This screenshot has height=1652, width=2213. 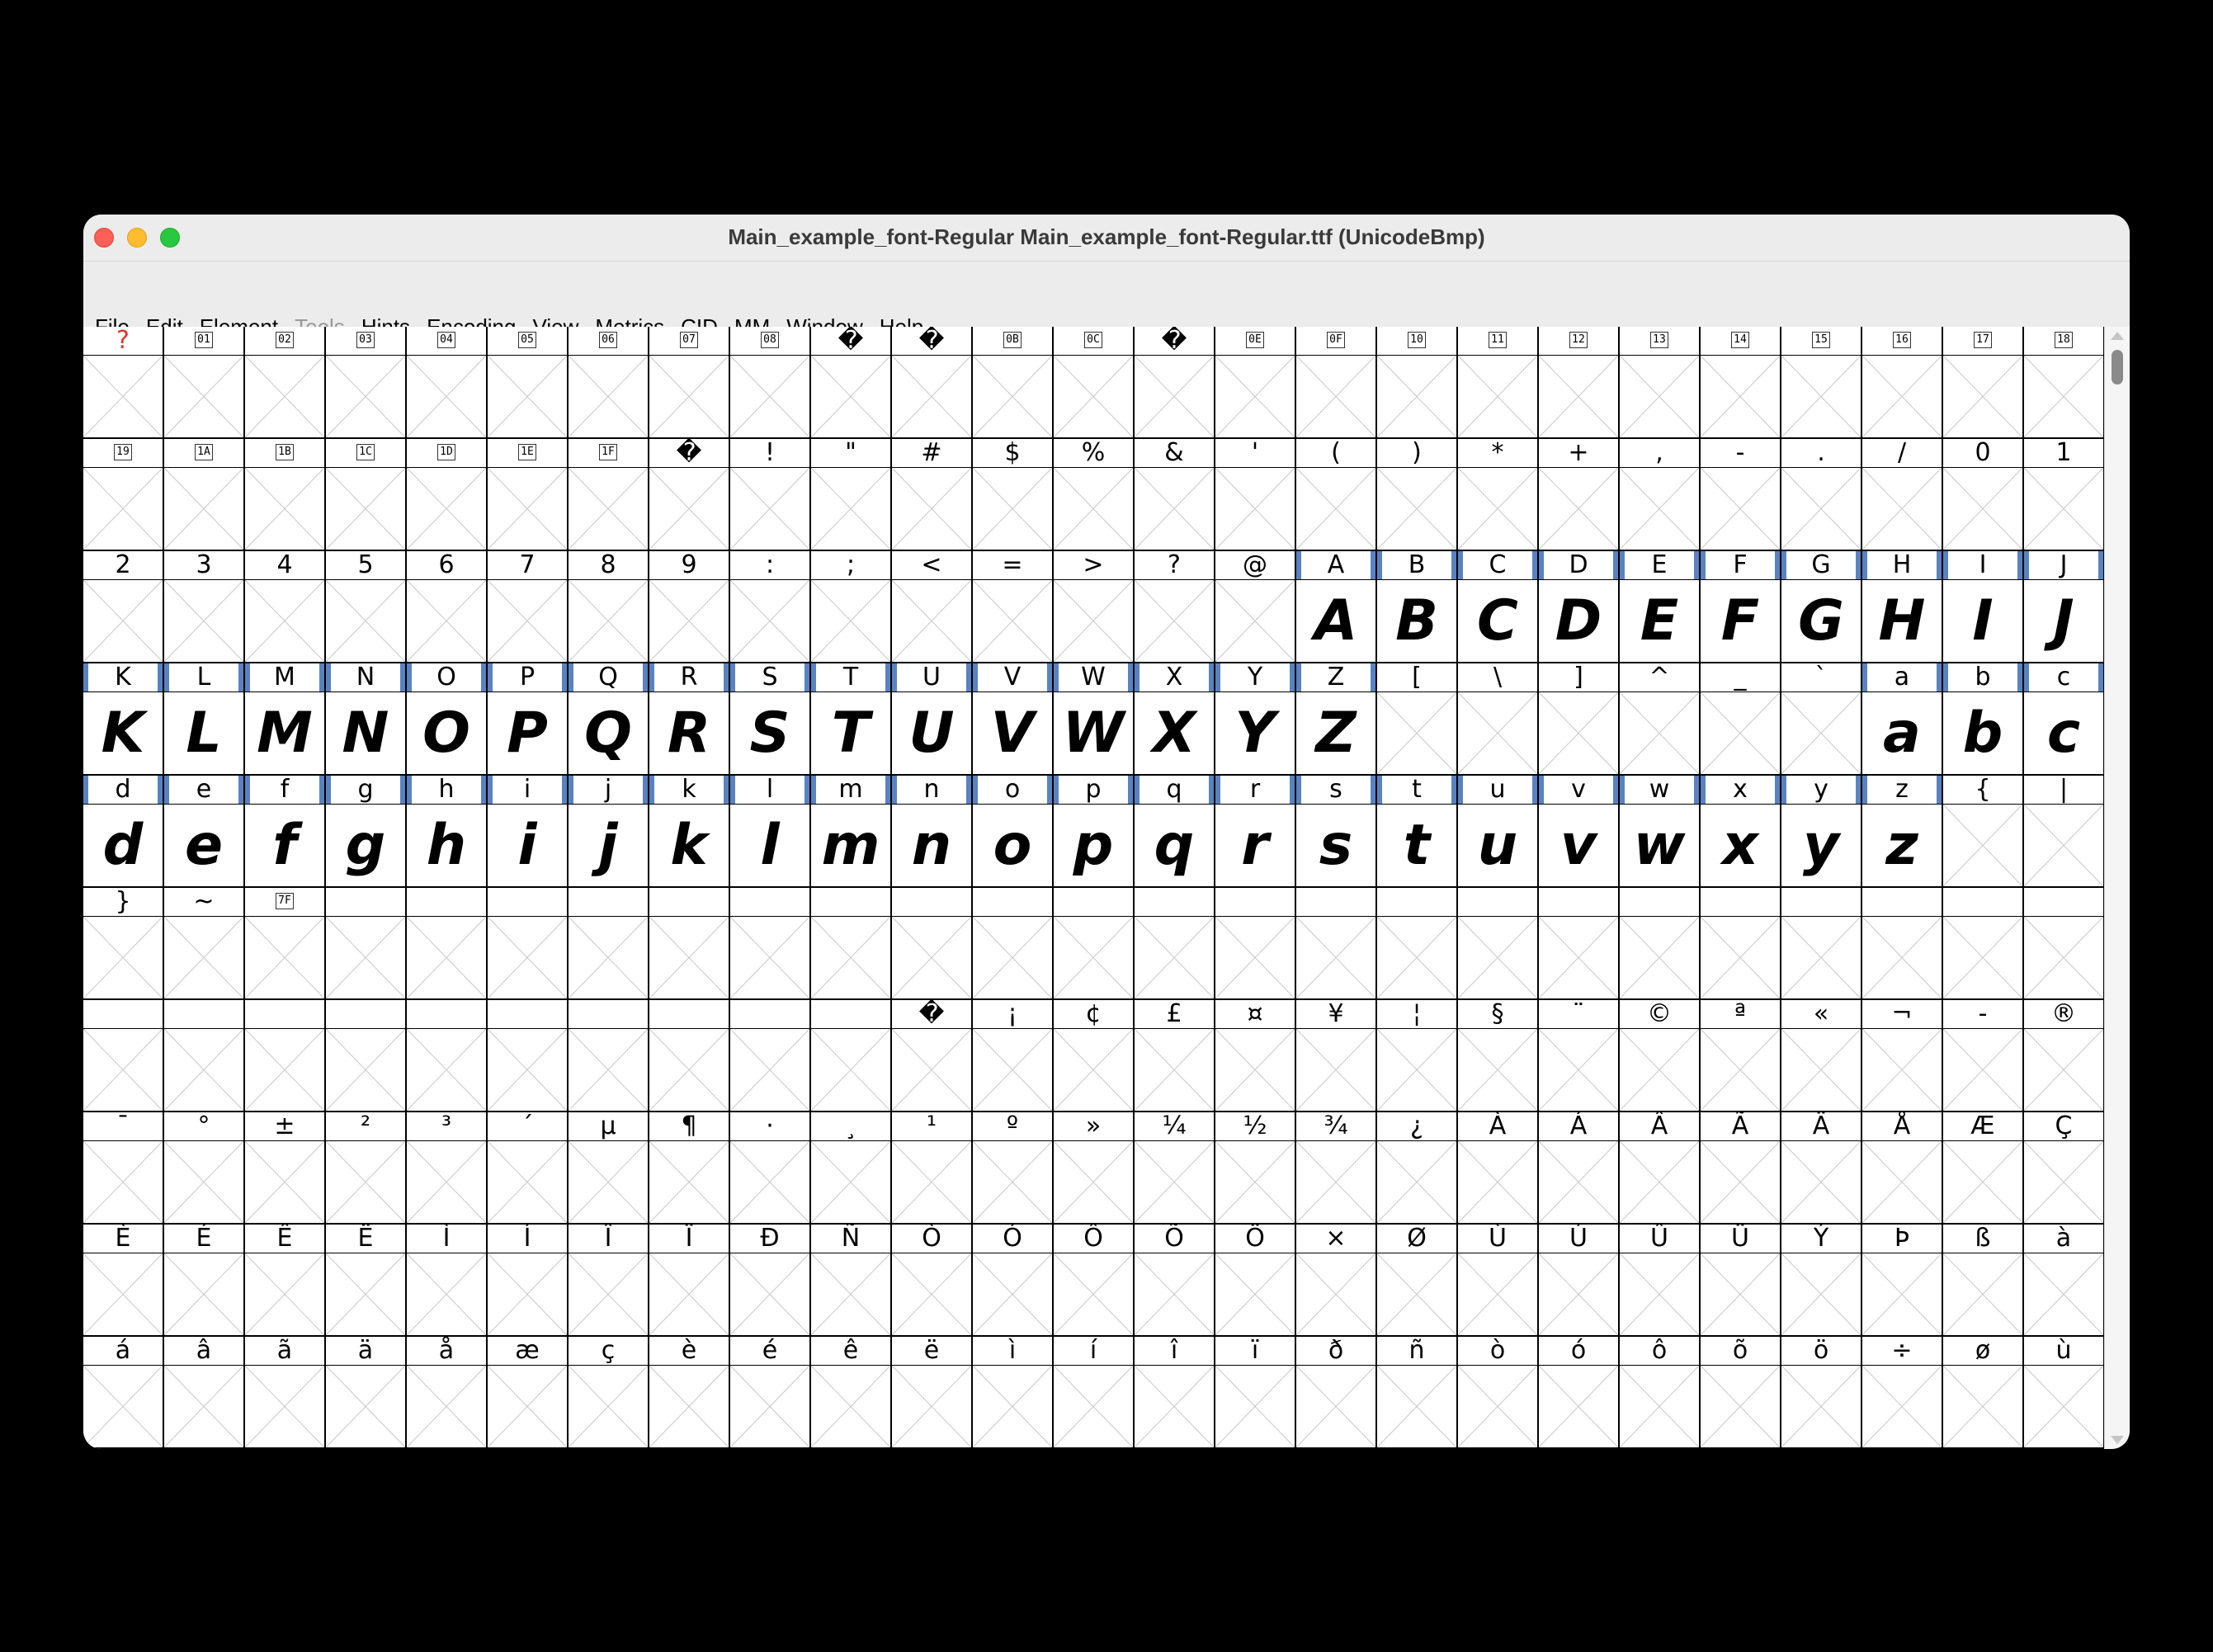 What do you see at coordinates (609, 1281) in the screenshot?
I see `glyph-cell: Î` at bounding box center [609, 1281].